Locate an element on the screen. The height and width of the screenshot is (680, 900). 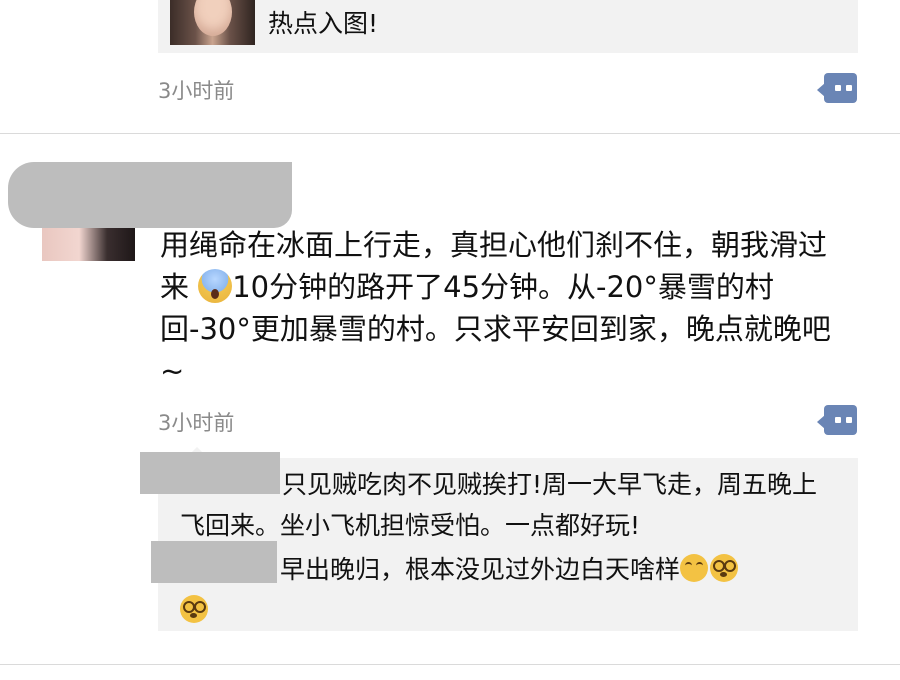
link-thumbnail is located at coordinates (212, 22).